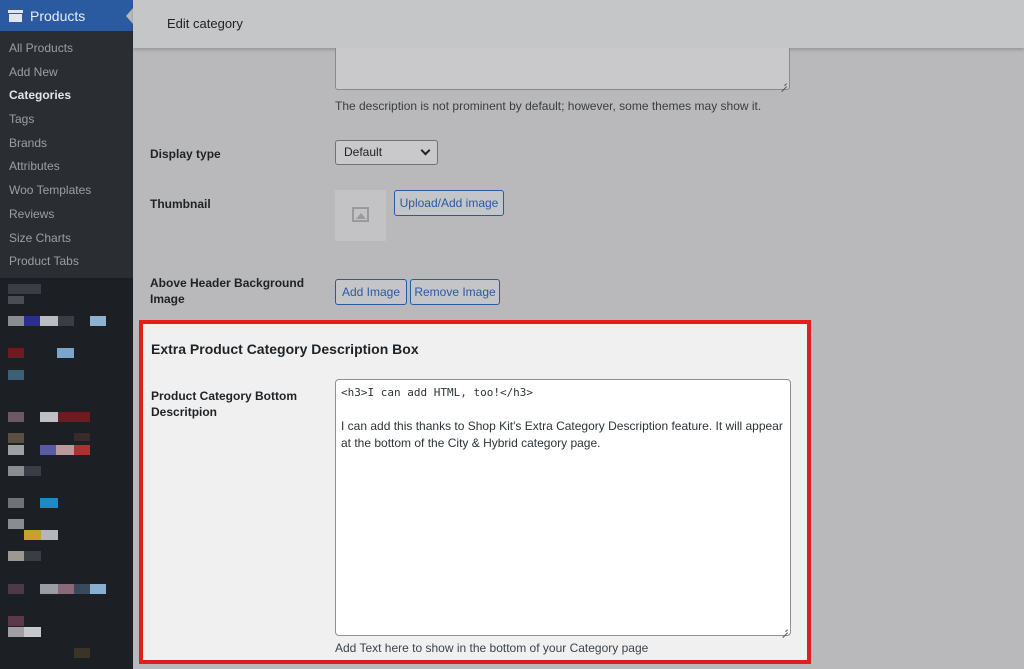 Image resolution: width=1024 pixels, height=669 pixels. I want to click on image-placeholder-icon, so click(360, 214).